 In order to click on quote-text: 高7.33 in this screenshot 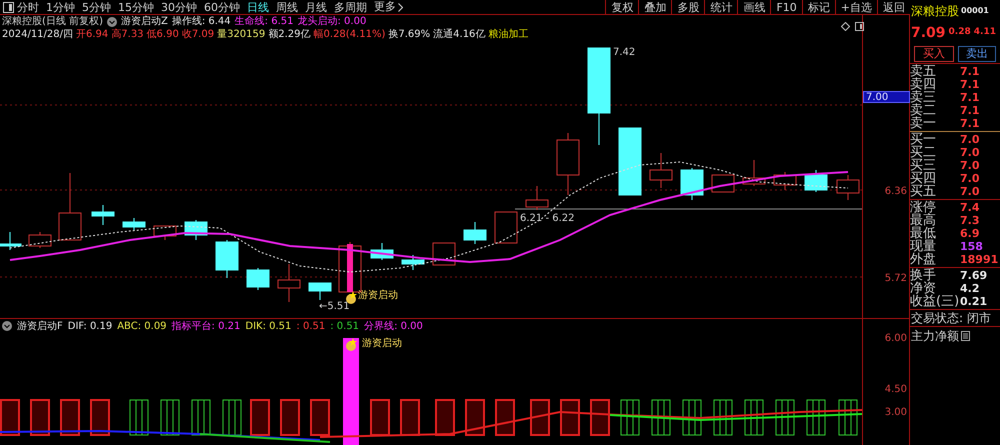, I will do `click(127, 35)`.